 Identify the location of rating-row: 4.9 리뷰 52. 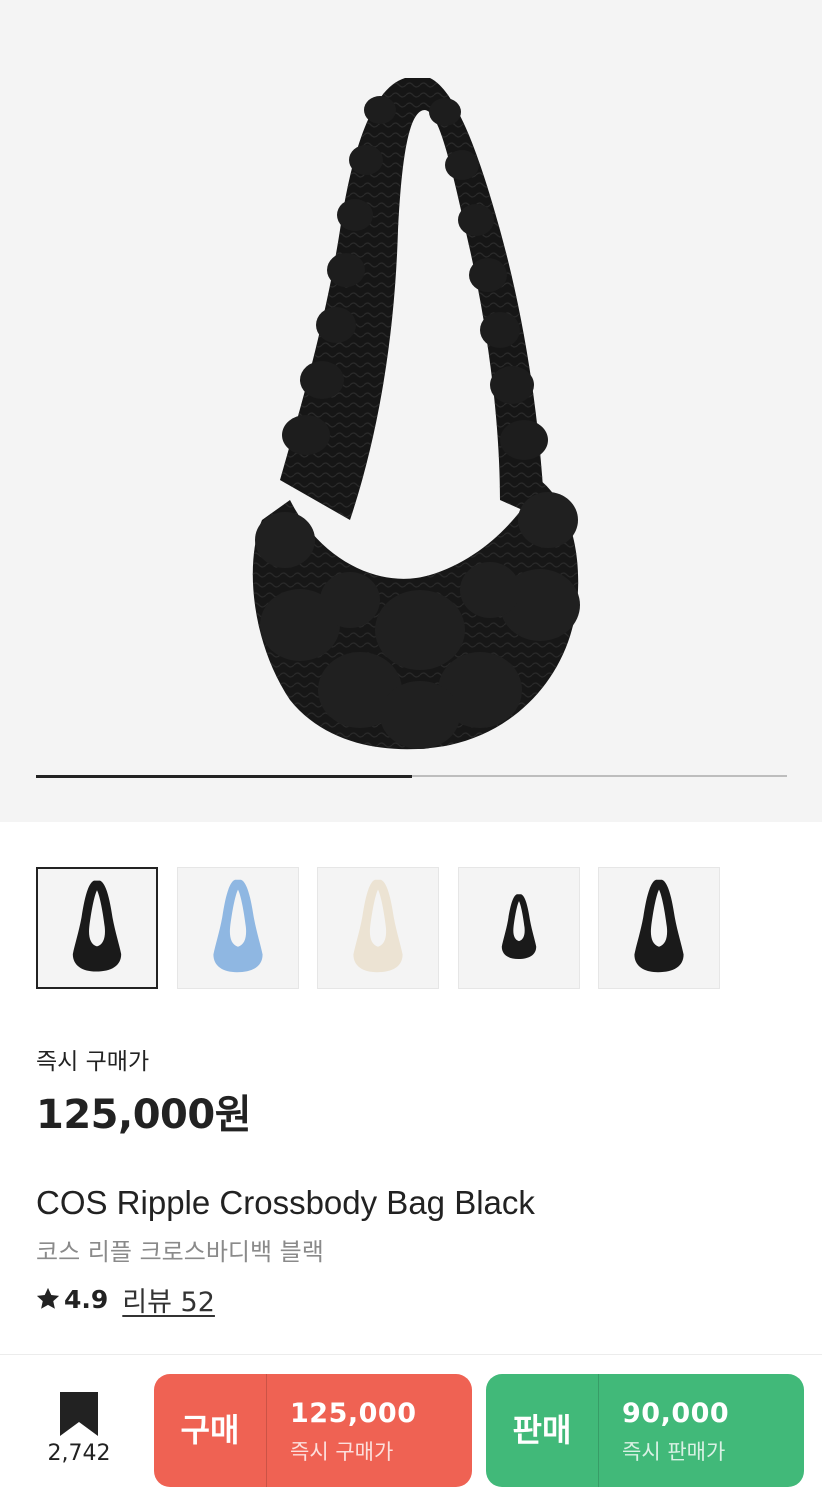
(124, 1300).